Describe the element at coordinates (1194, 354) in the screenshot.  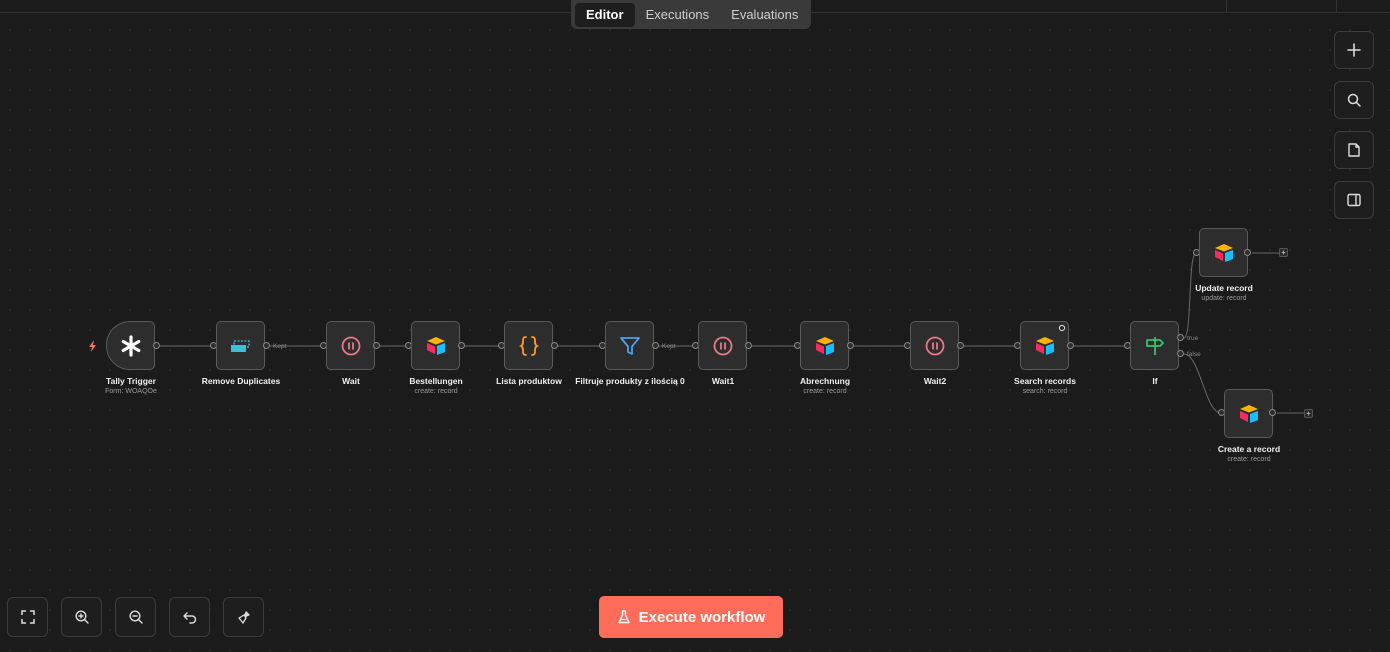
I see `edge-label-false: false` at that location.